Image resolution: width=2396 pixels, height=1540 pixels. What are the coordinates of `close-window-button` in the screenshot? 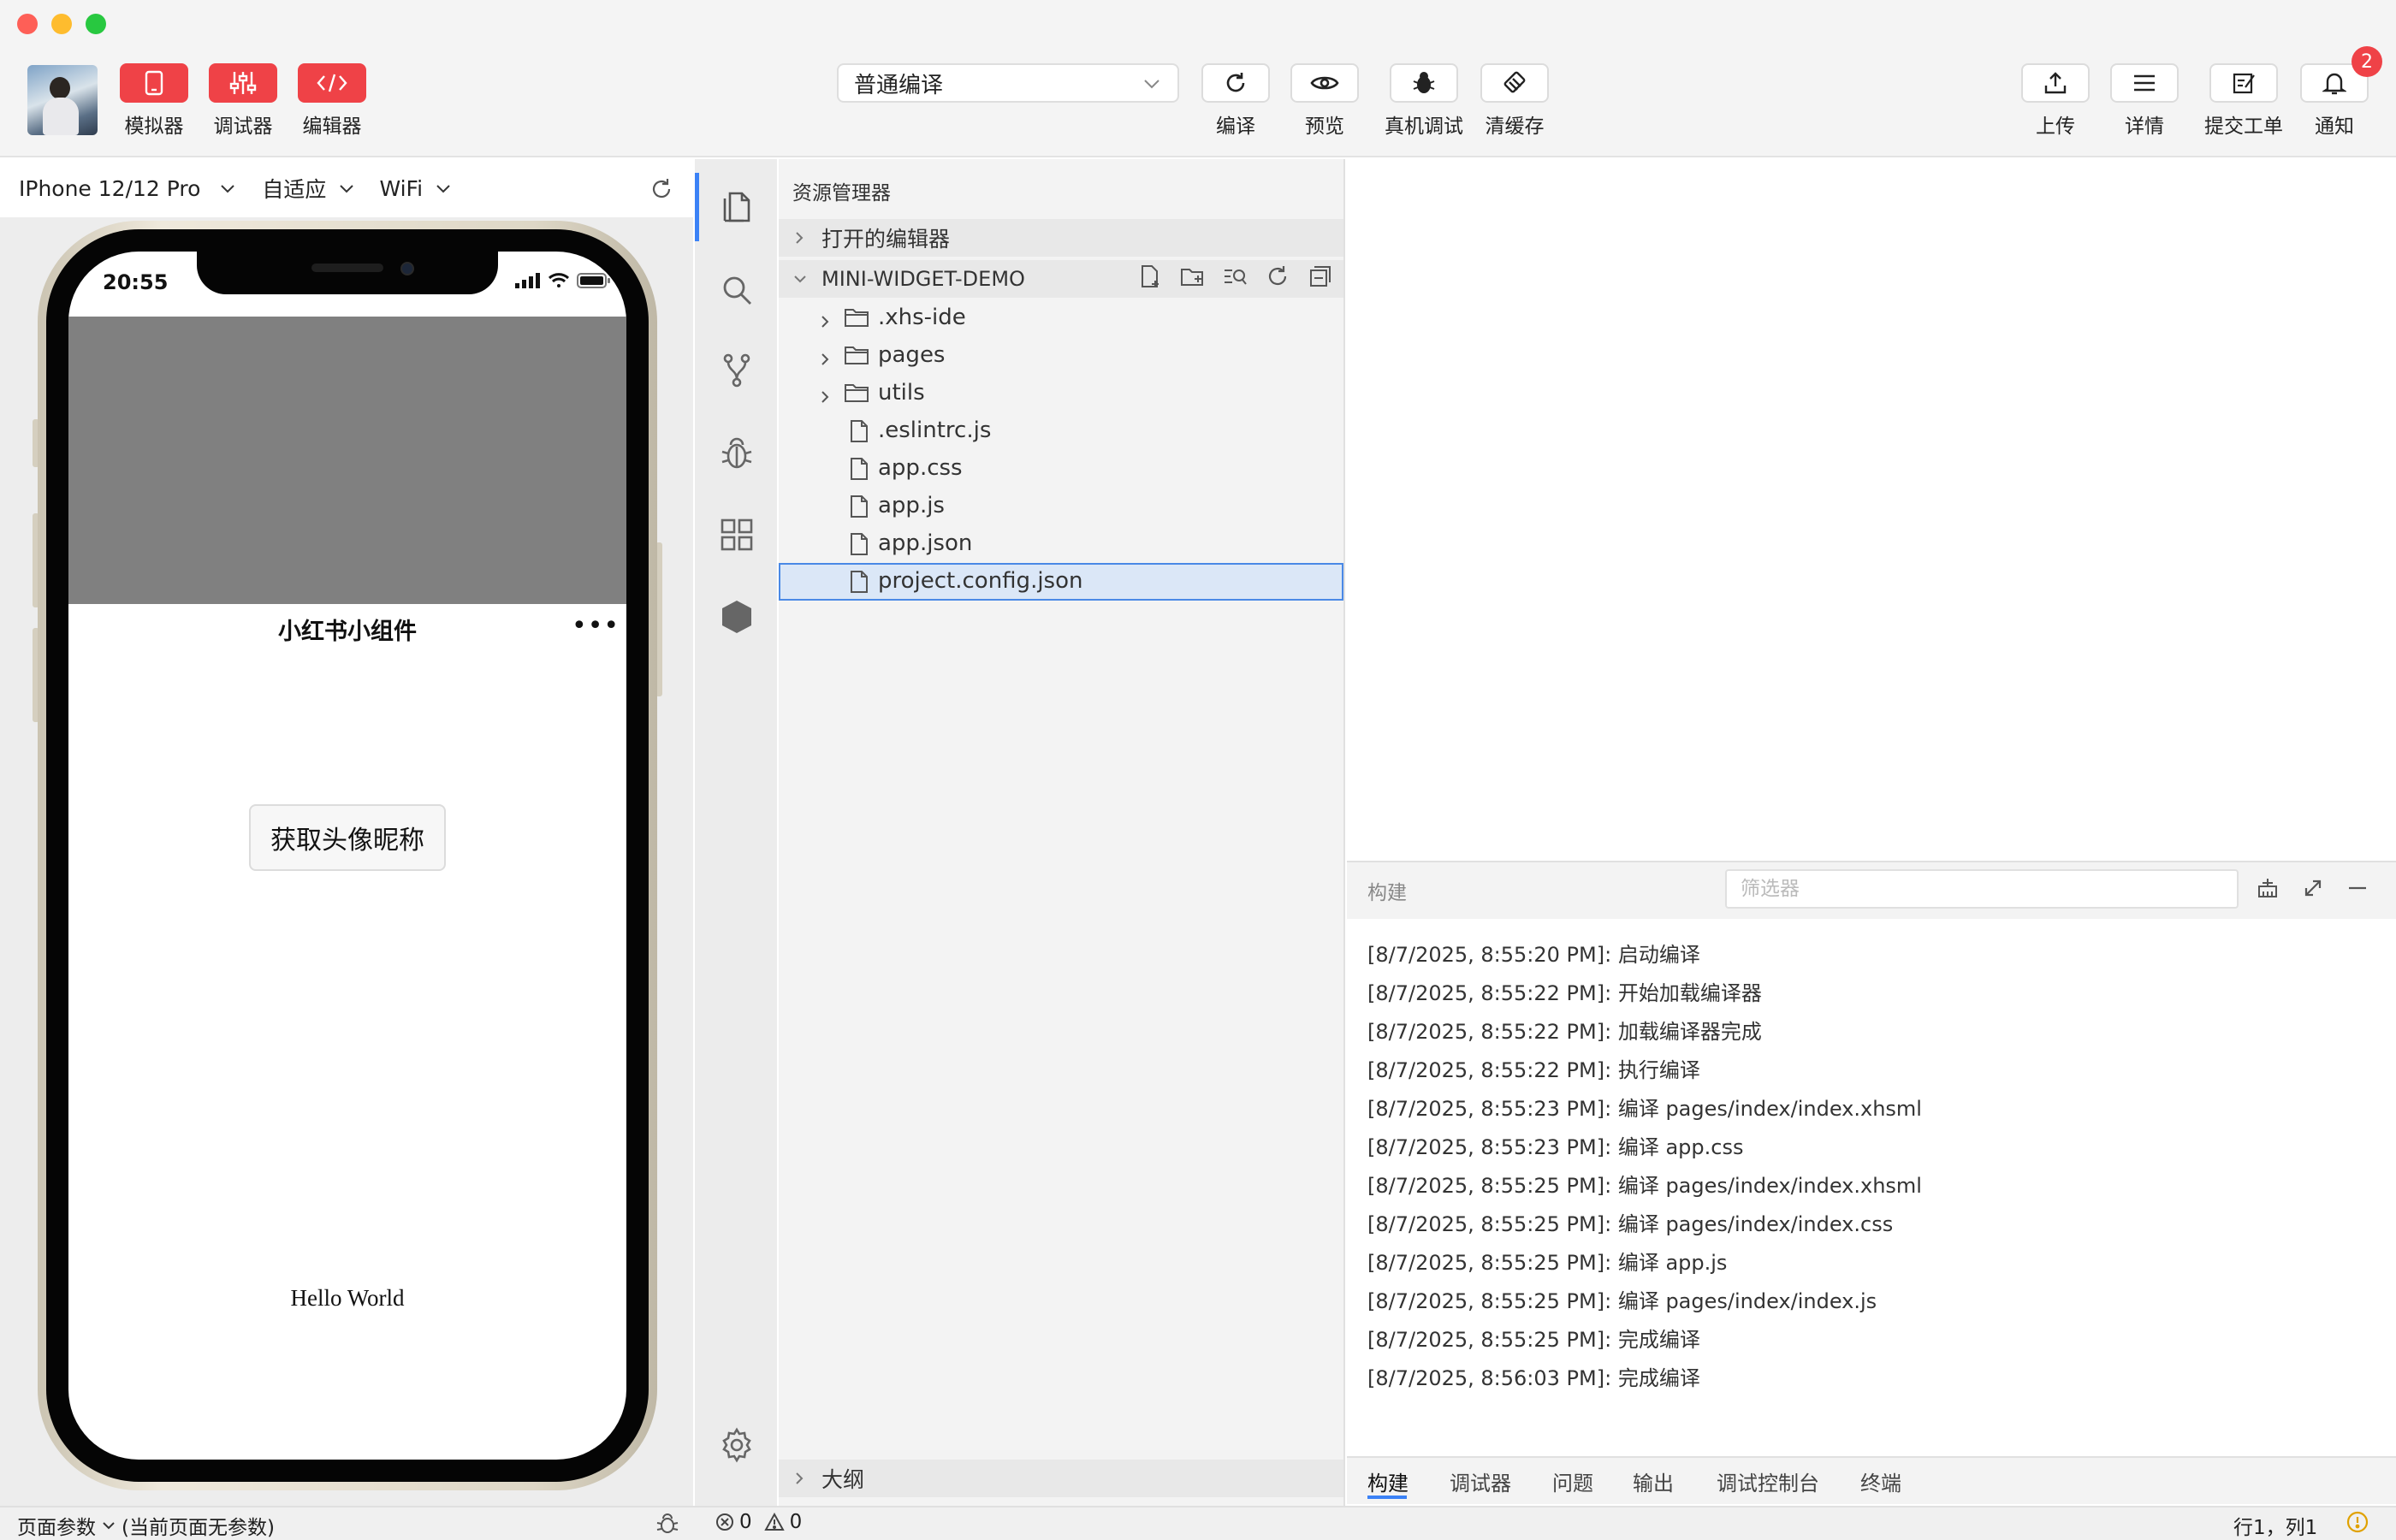 It's located at (27, 24).